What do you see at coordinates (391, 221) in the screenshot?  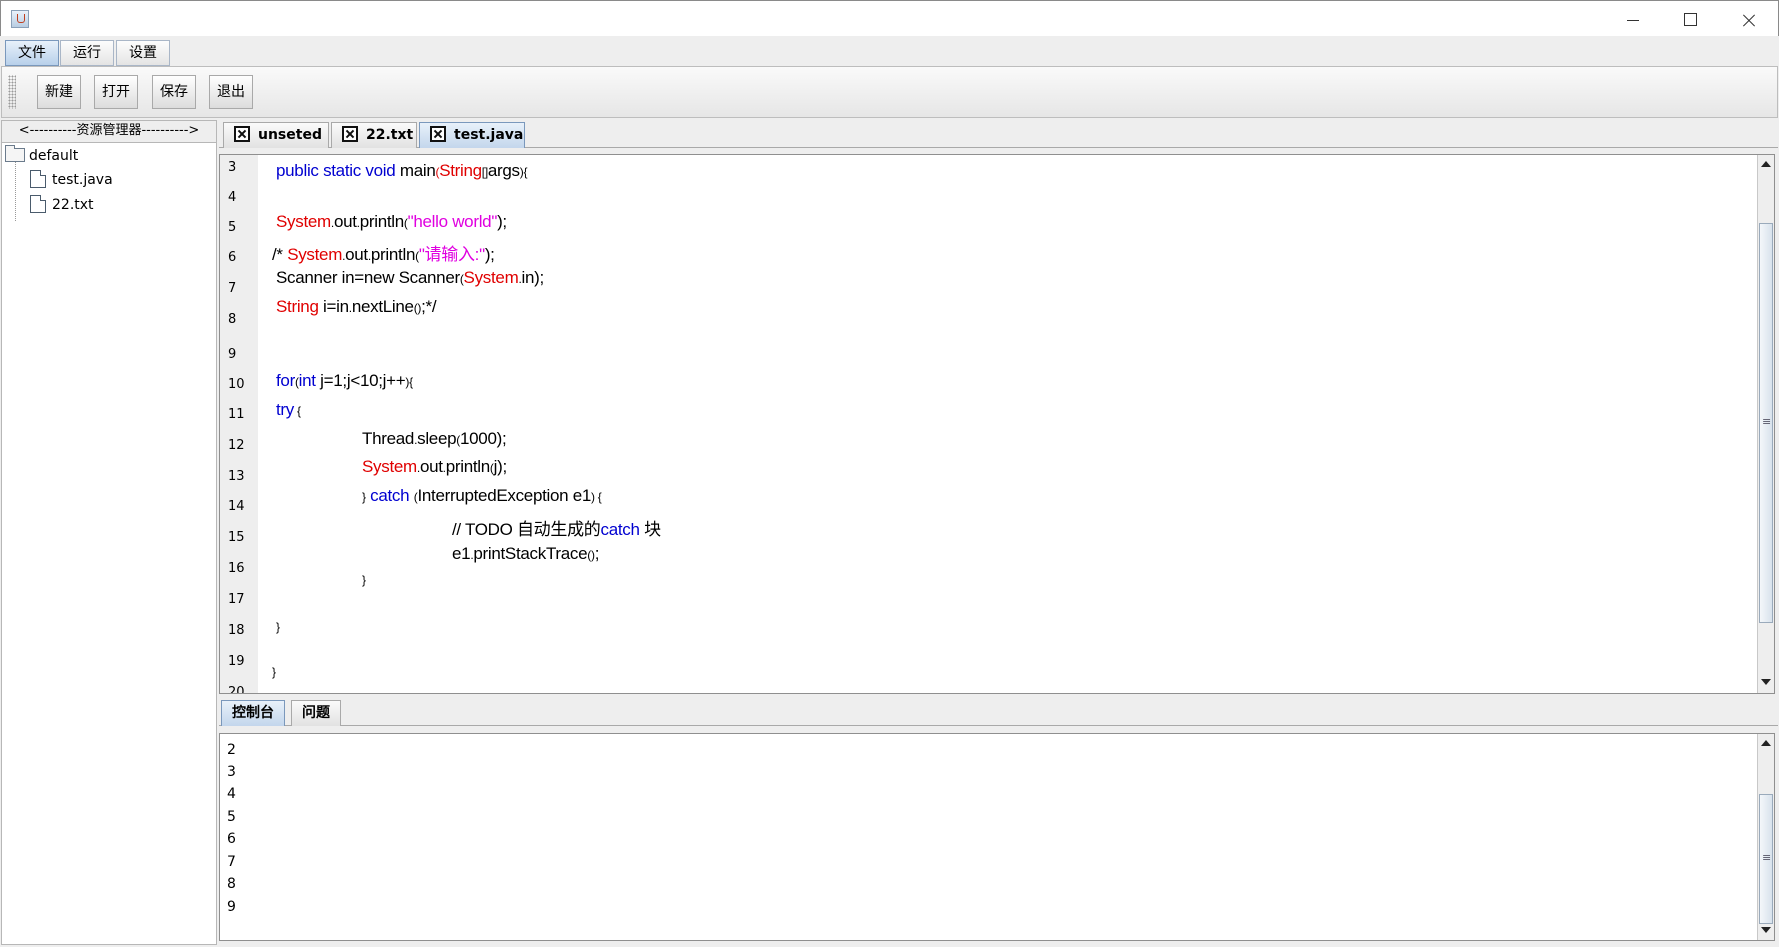 I see `code-line: System.out.println("hello world");` at bounding box center [391, 221].